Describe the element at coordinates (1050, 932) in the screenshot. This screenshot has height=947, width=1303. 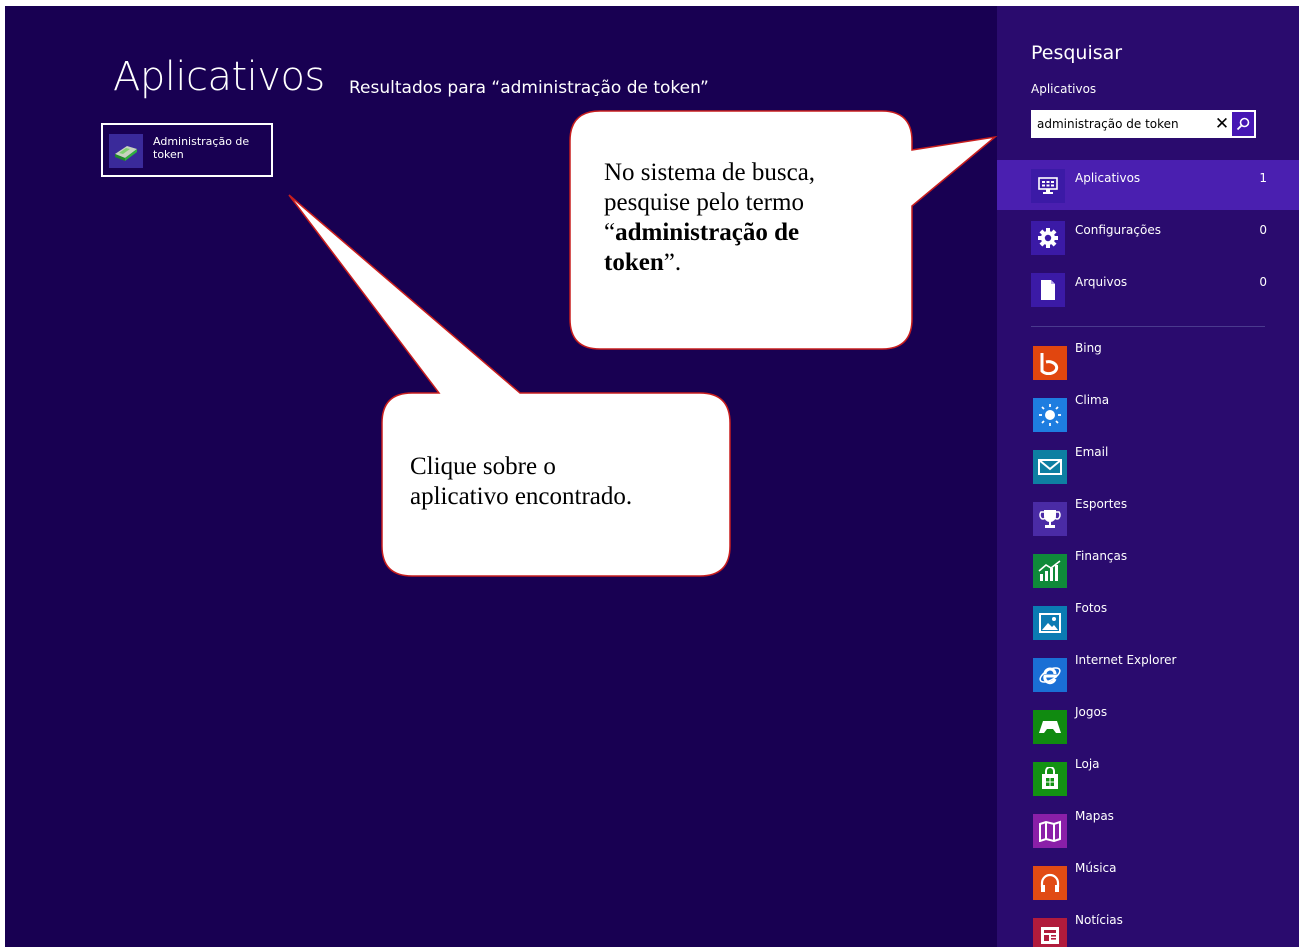
I see `news-icon` at that location.